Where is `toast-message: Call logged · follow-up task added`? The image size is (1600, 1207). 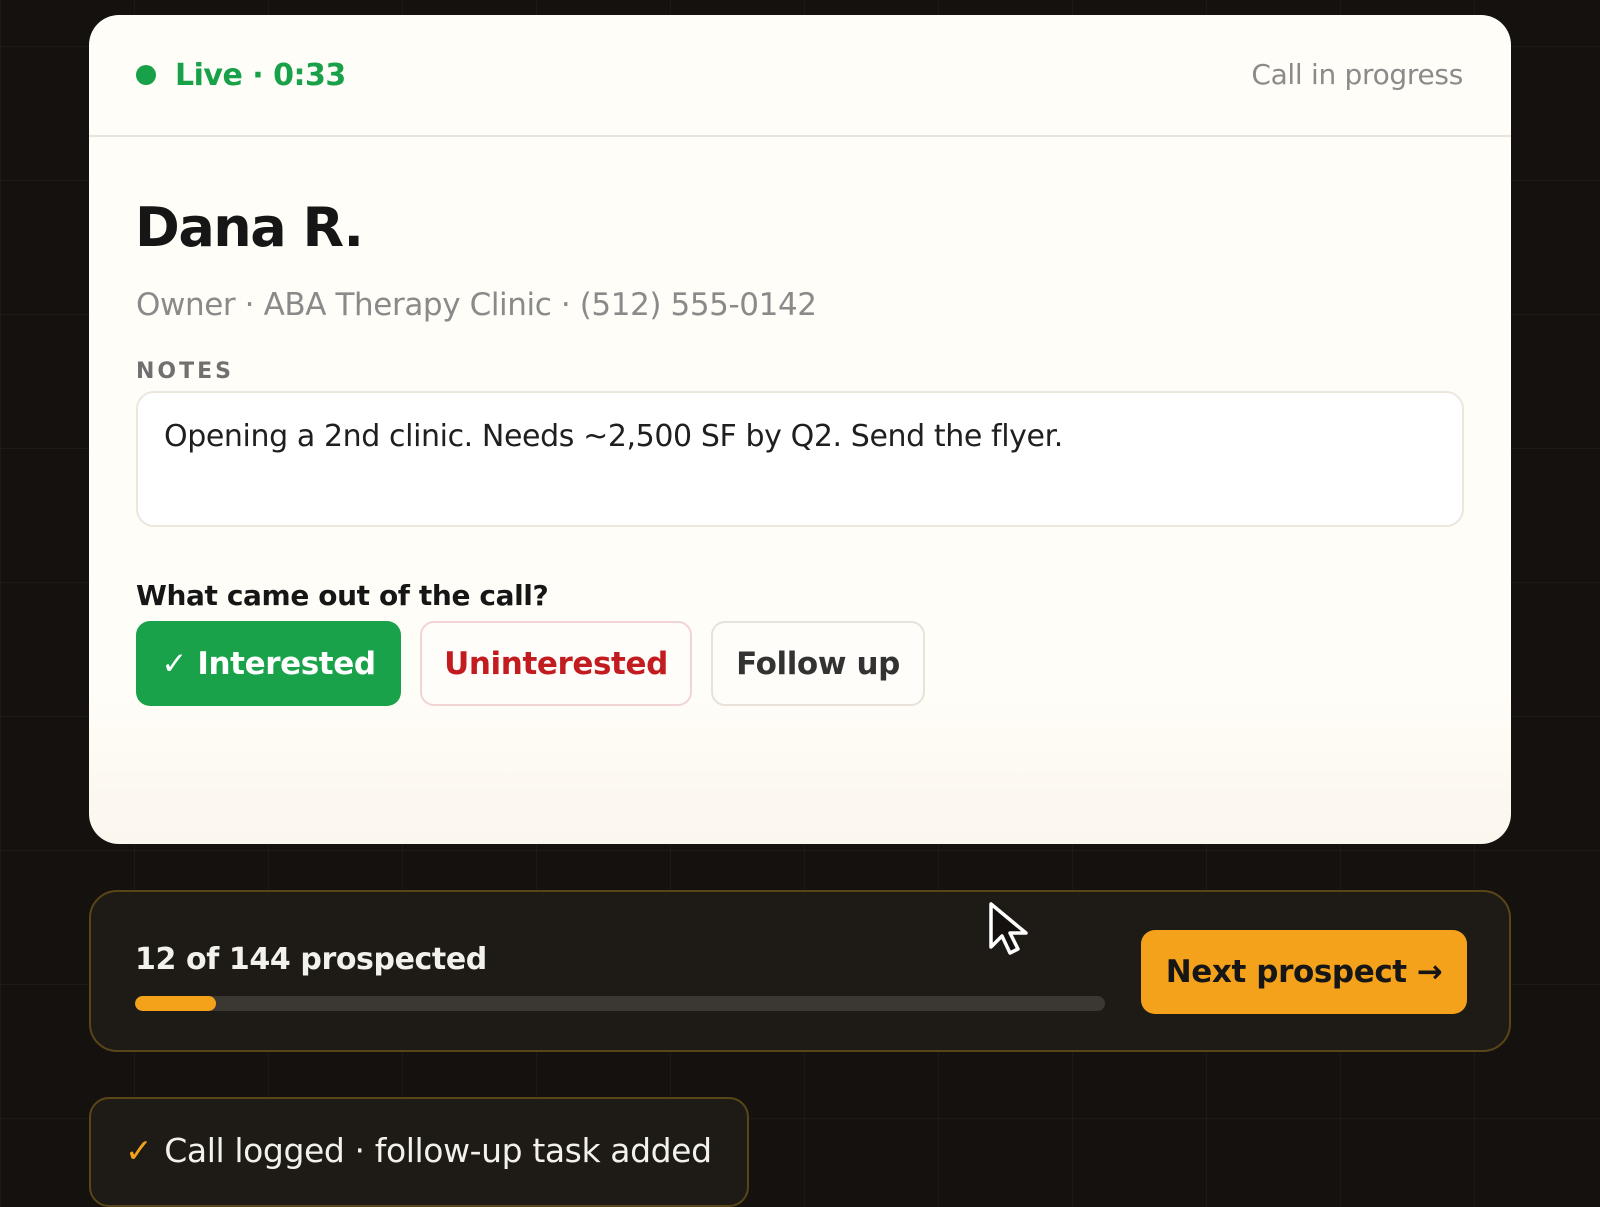
toast-message: Call logged · follow-up task added is located at coordinates (438, 1150).